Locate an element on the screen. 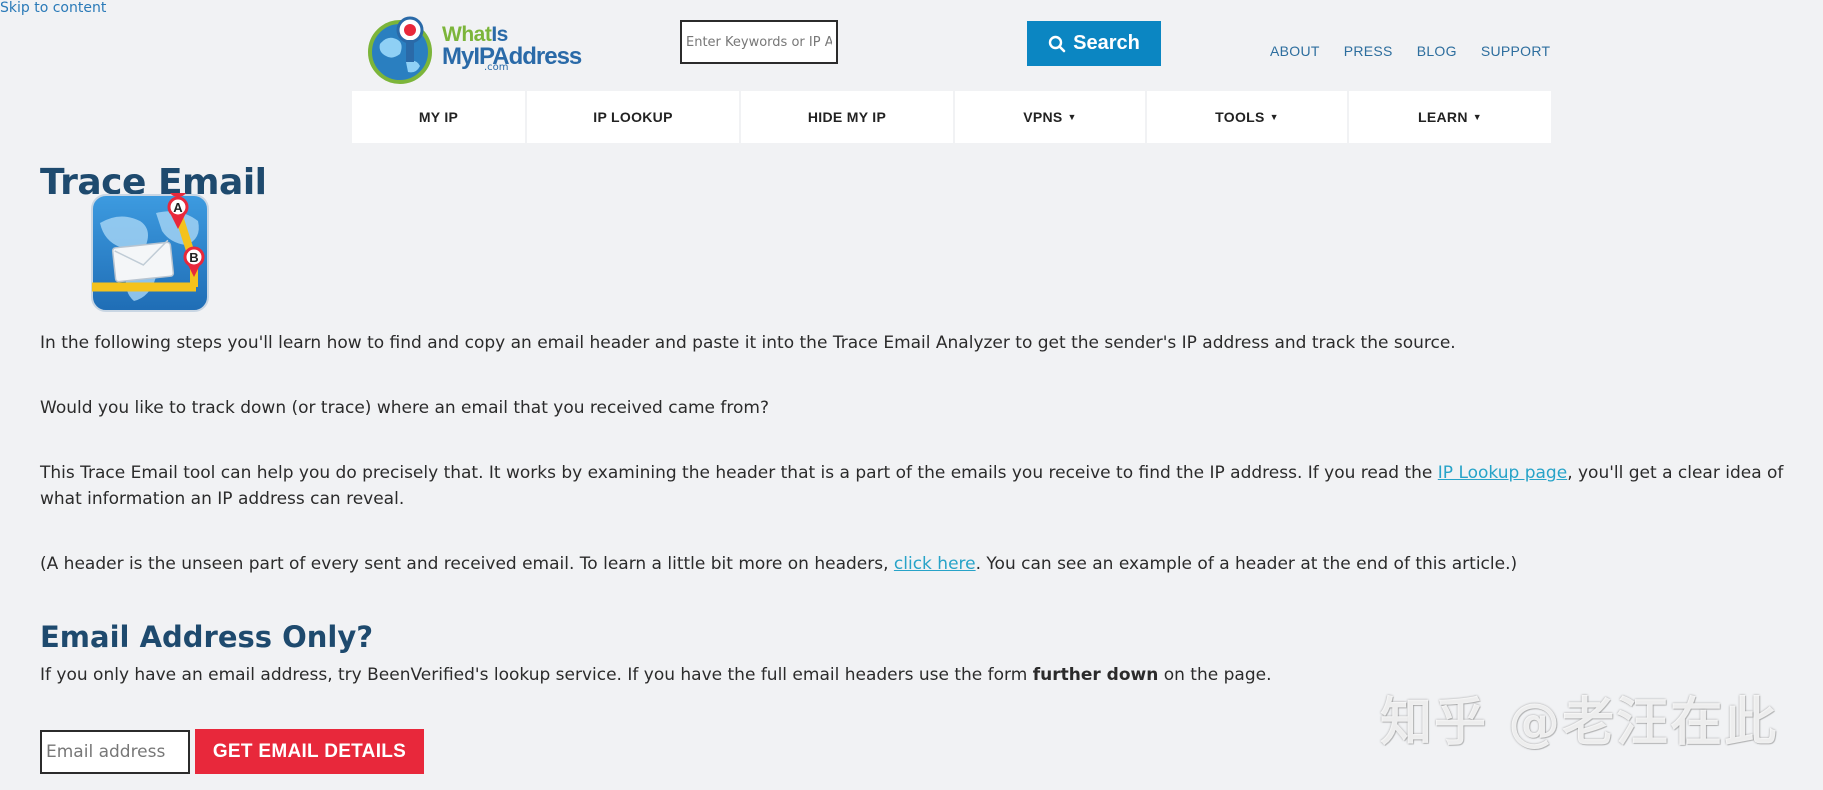  nav-item-hide-my-ip: HIDE MY IP is located at coordinates (847, 117).